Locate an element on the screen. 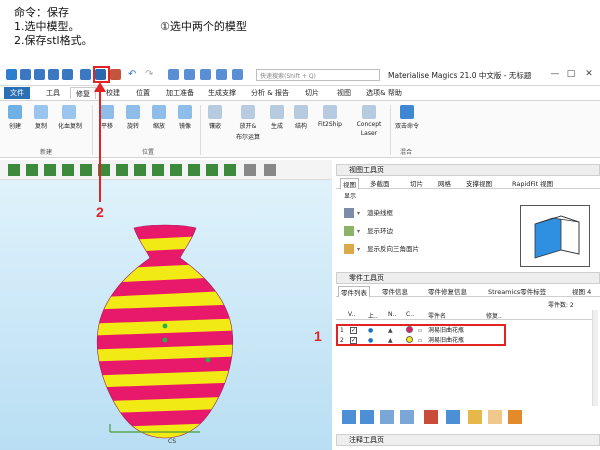 The width and height of the screenshot is (600, 450). concept-laser-button: Concept Laser is located at coordinates (369, 121).